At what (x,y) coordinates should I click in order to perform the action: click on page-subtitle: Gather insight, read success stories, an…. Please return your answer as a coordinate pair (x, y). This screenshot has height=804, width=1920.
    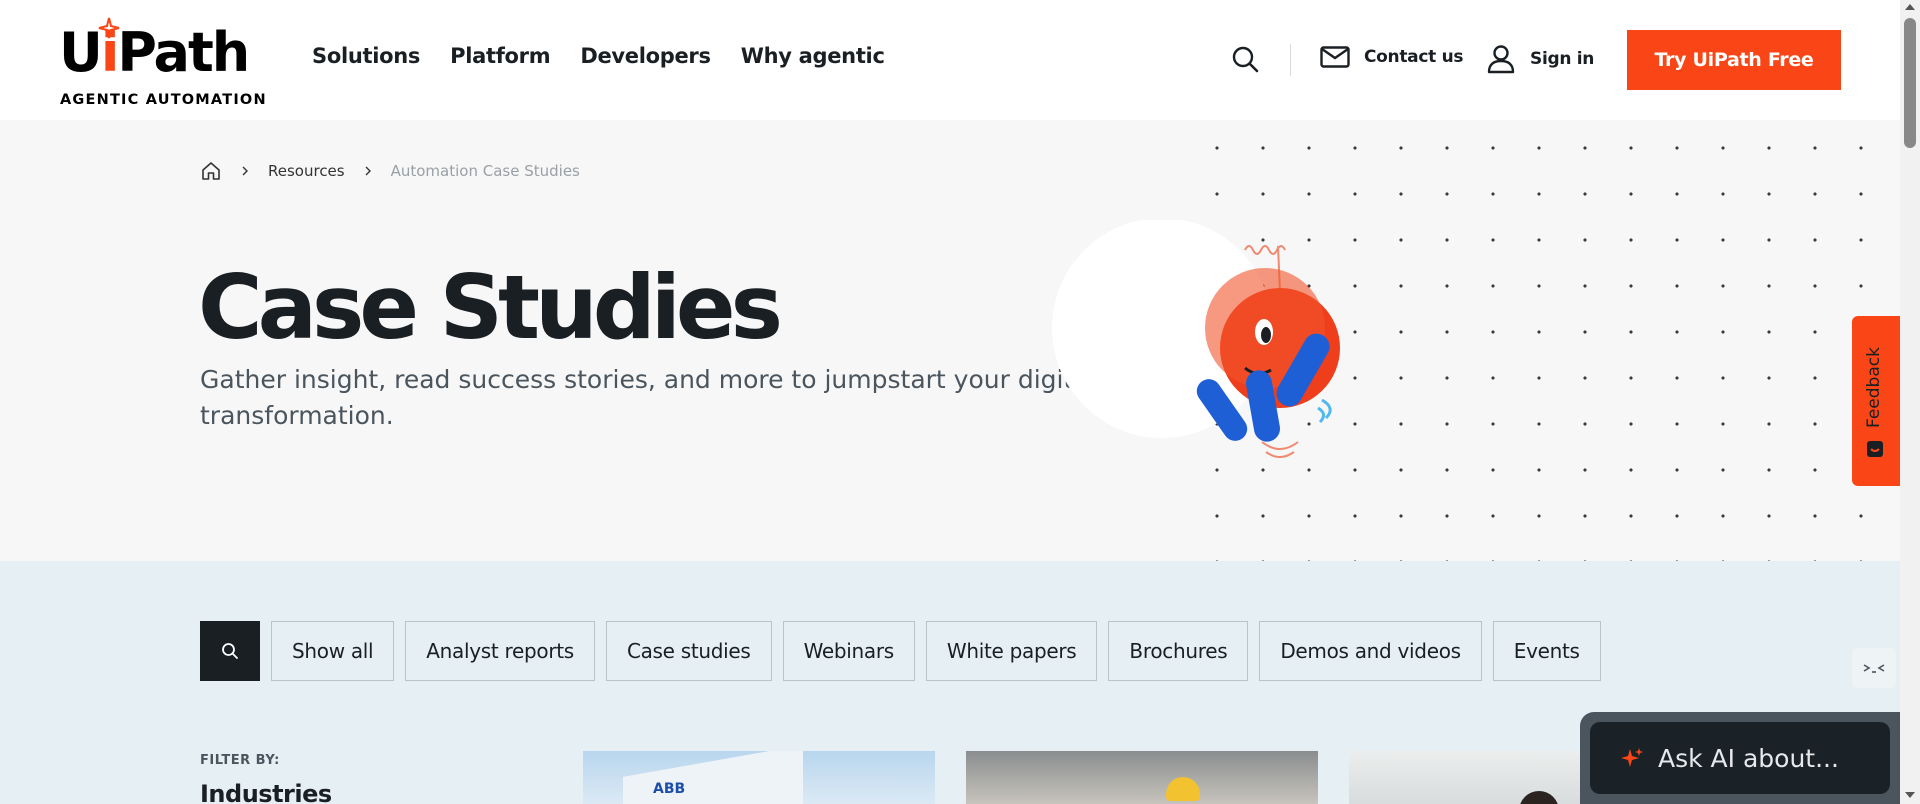
    Looking at the image, I should click on (648, 397).